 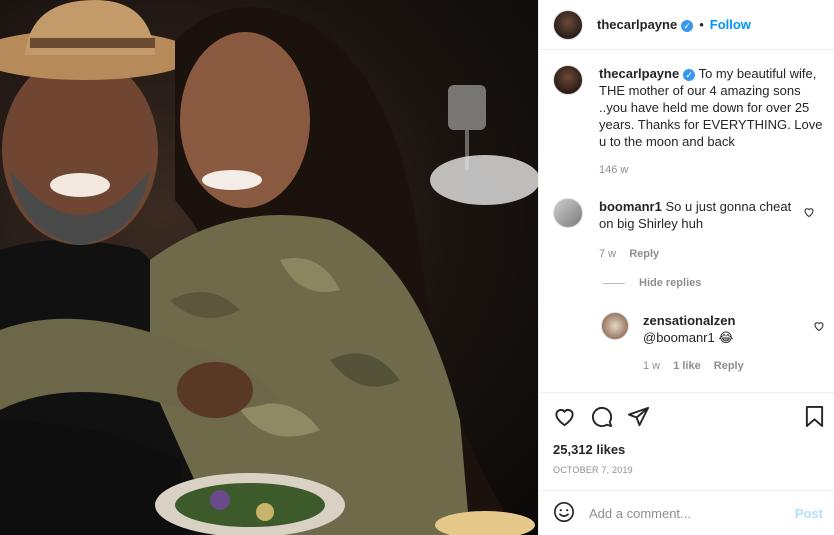 I want to click on comment-time: 7 w, so click(x=607, y=254).